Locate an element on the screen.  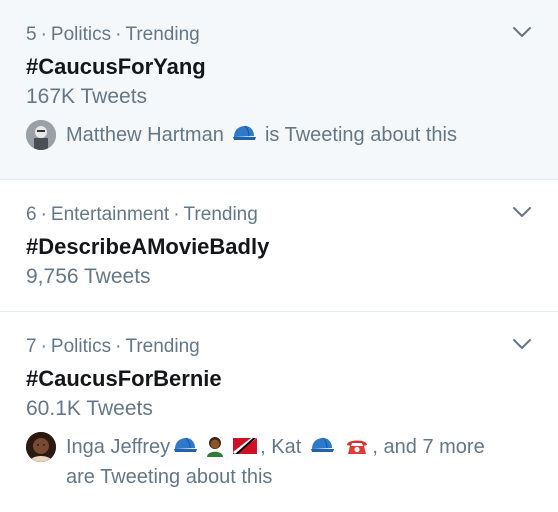
tweet-count: 9,756 Tweets is located at coordinates (88, 276).